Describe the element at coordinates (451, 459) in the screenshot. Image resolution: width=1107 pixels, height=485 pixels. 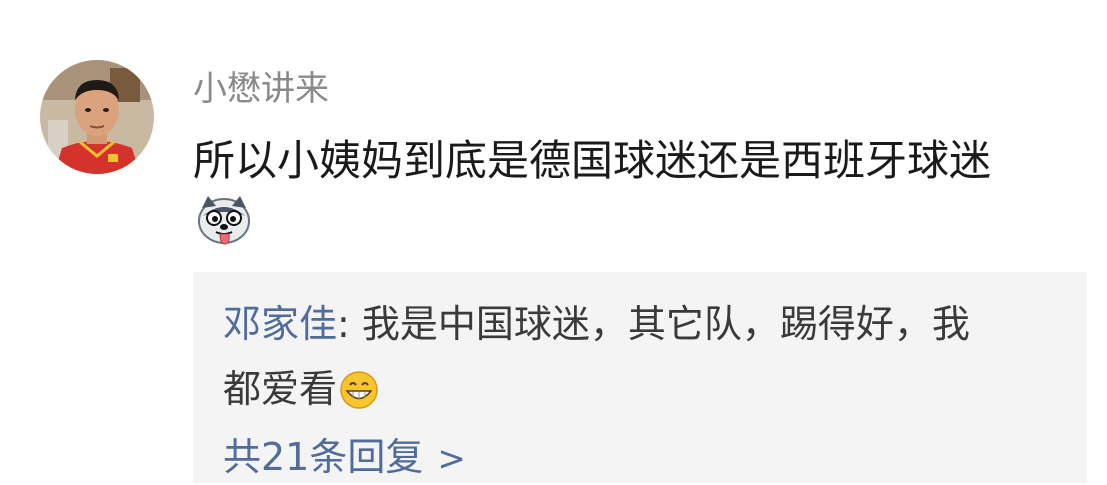
I see `chevron-right-icon: >` at that location.